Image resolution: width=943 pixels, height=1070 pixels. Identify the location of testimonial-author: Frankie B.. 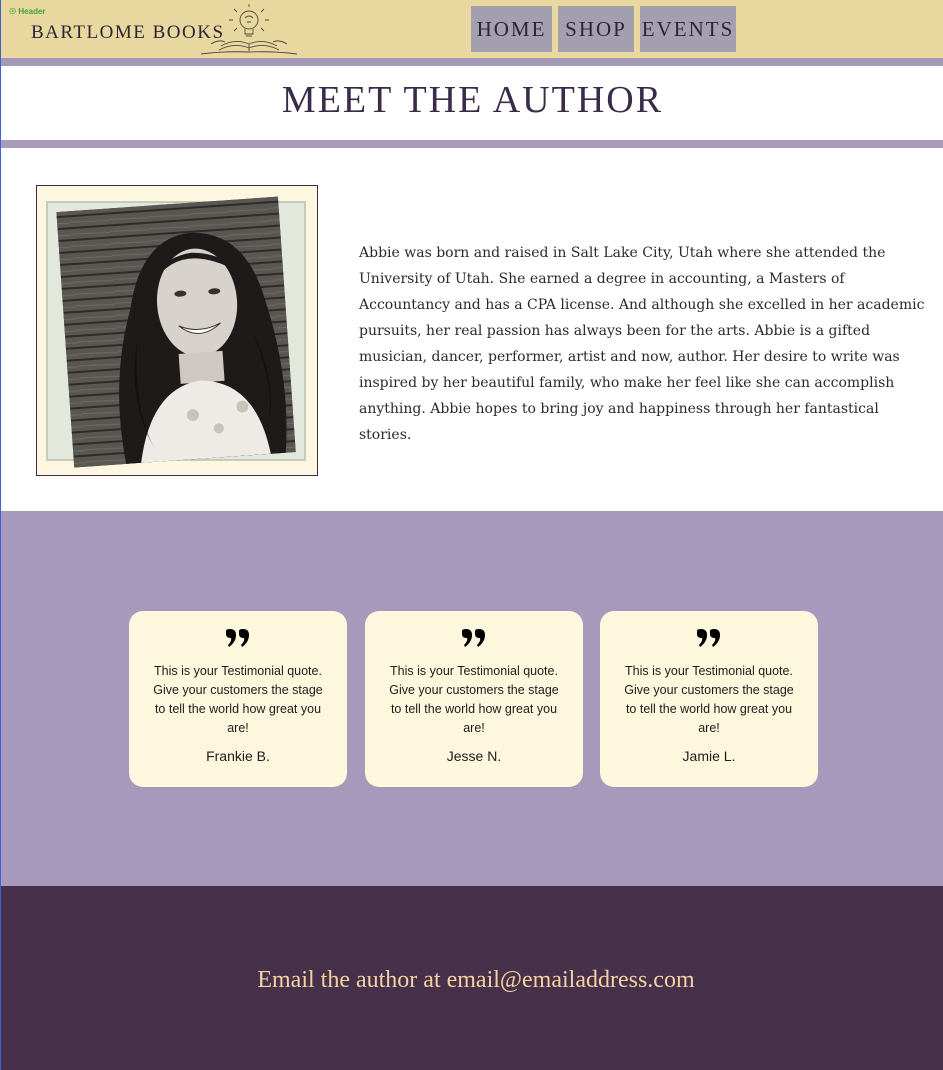
(238, 756).